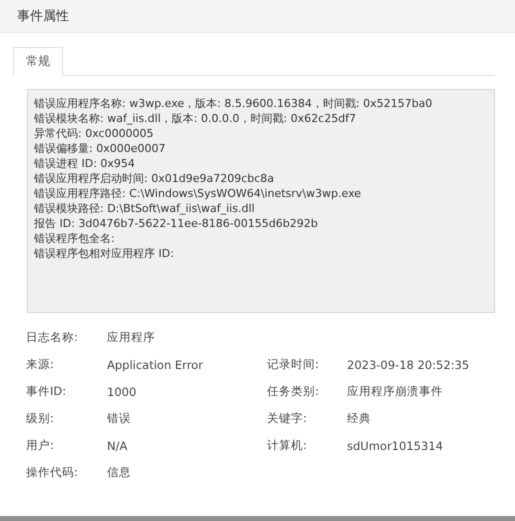 The image size is (515, 521). Describe the element at coordinates (395, 391) in the screenshot. I see `field-value: 应用程序崩溃事件` at that location.